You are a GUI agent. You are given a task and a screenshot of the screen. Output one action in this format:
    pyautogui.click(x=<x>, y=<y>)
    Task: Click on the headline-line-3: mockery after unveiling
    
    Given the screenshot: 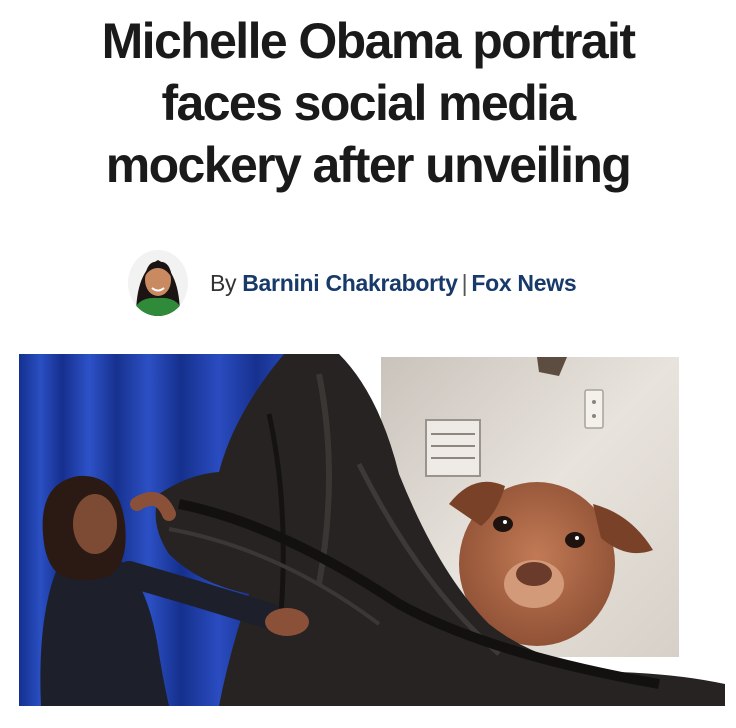 What is the action you would take?
    pyautogui.click(x=368, y=165)
    